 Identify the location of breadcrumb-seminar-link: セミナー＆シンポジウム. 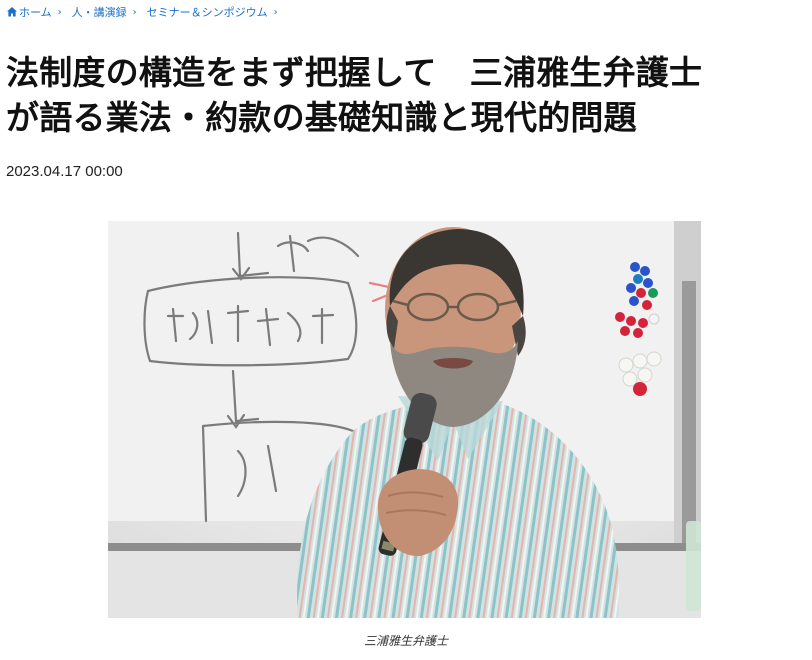
(207, 12).